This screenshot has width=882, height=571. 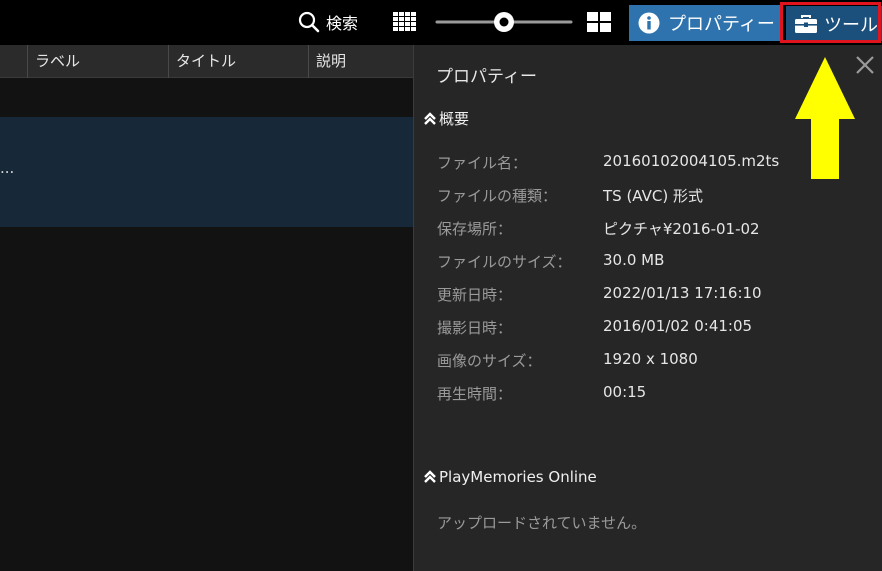 I want to click on zoom-slider, so click(x=504, y=22).